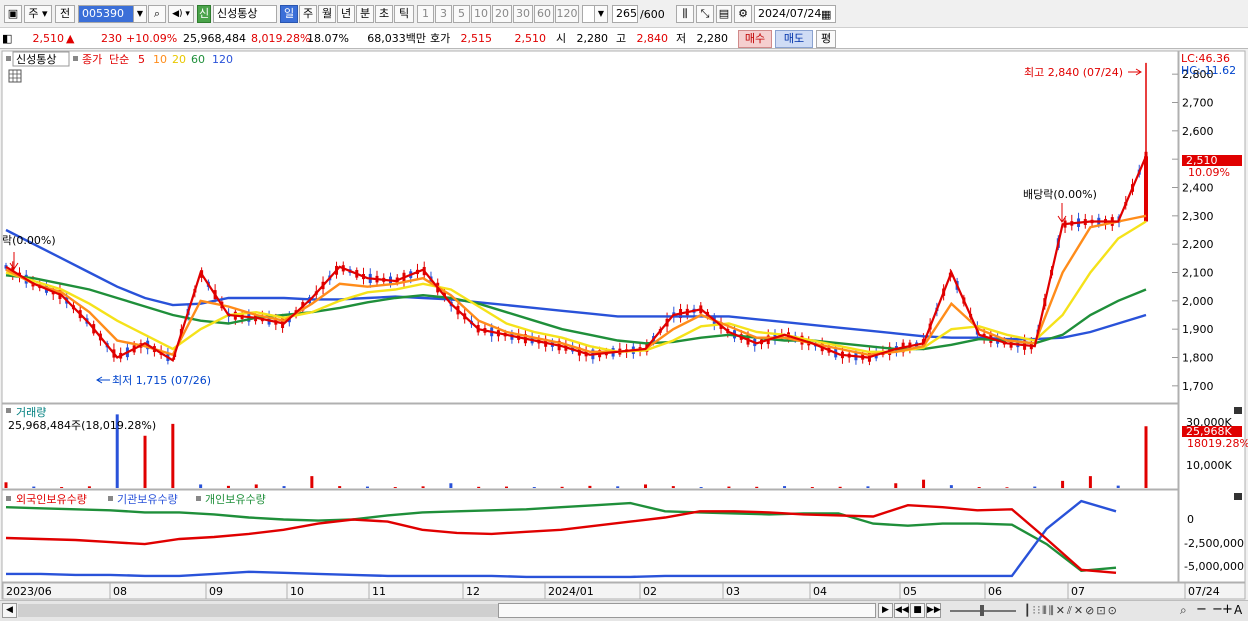  What do you see at coordinates (7, 39) in the screenshot?
I see `expand-icon: ◧` at bounding box center [7, 39].